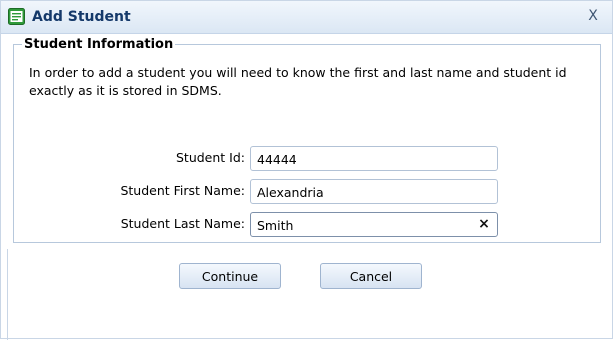  I want to click on cancel-button: Cancel, so click(371, 276).